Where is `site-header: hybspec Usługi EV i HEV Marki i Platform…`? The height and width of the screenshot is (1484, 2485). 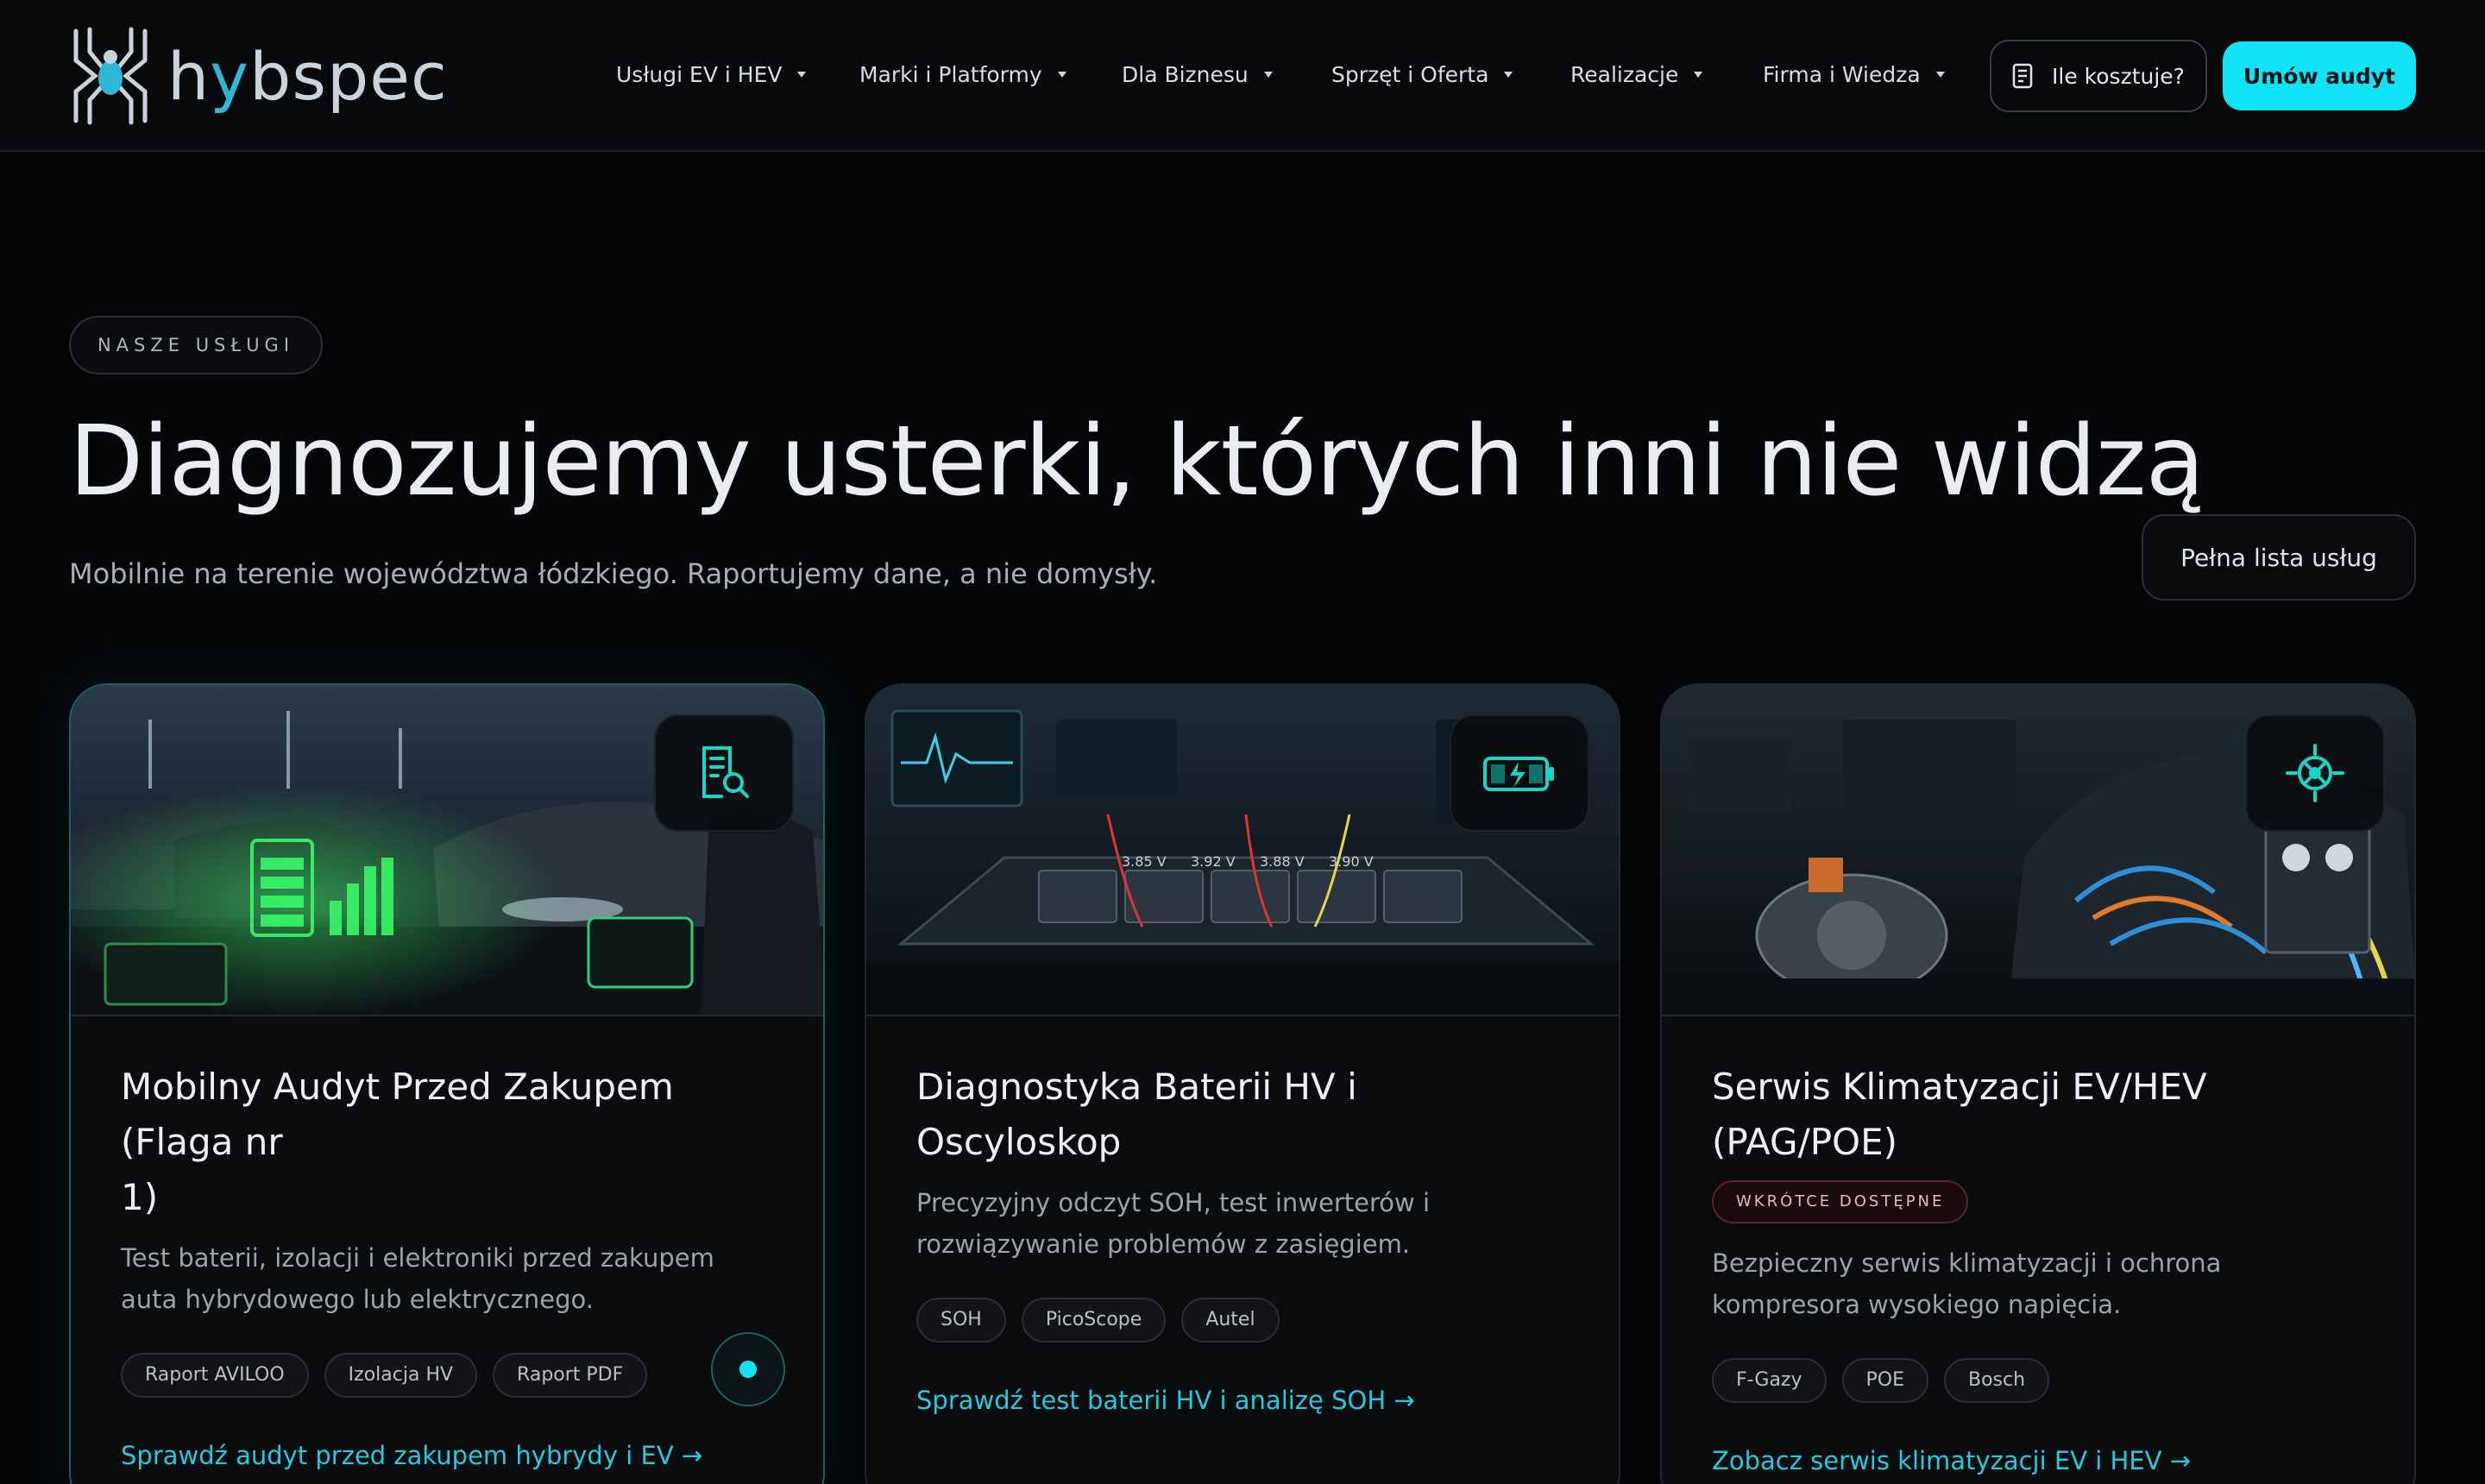 site-header: hybspec Usługi EV i HEV Marki i Platform… is located at coordinates (1242, 76).